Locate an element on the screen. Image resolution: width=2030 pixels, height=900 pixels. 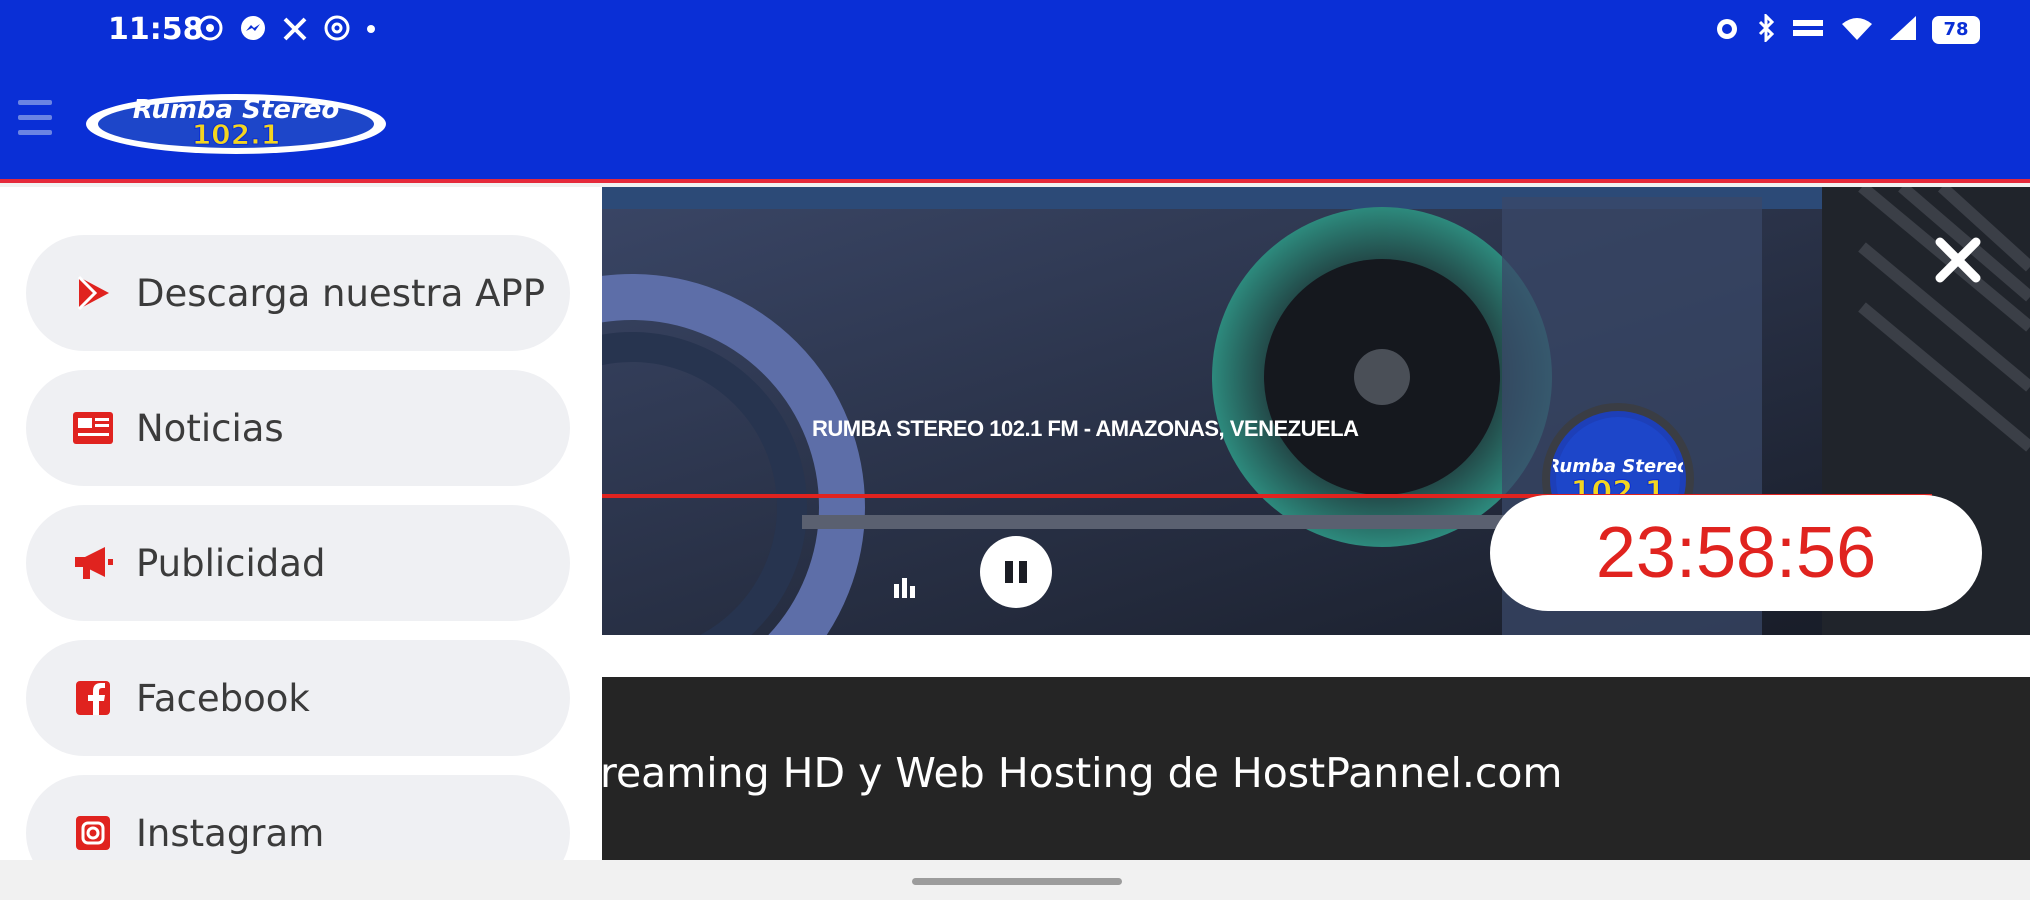
notification-icons is located at coordinates (286, 28).